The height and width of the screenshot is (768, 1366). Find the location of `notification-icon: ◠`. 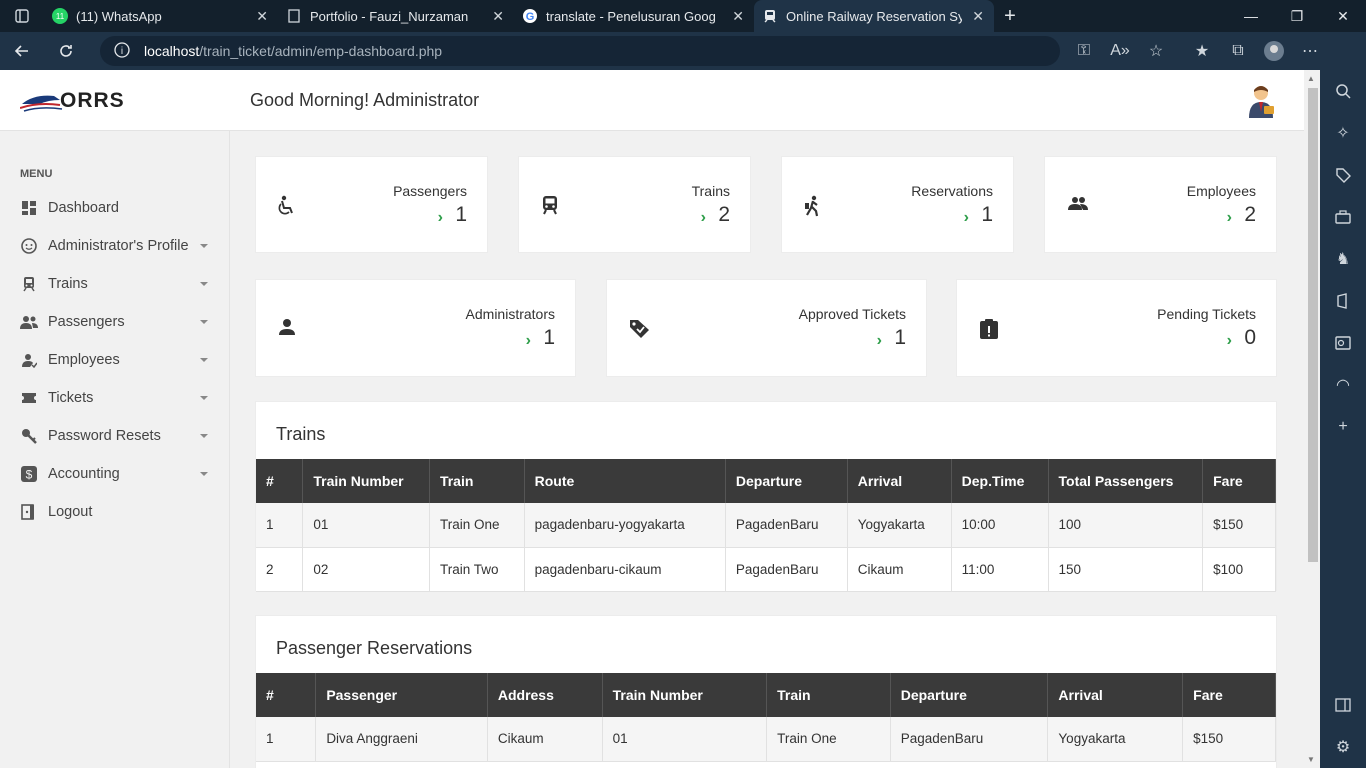

notification-icon: ◠ is located at coordinates (1343, 385).